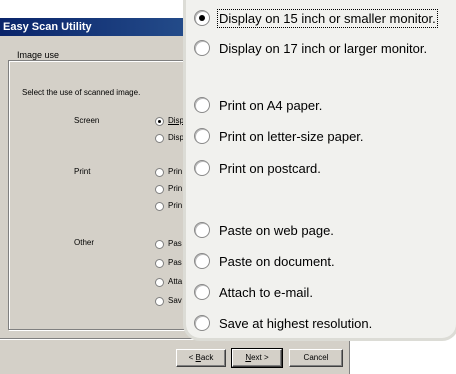 The height and width of the screenshot is (374, 456). I want to click on option-label-9: Sav, so click(175, 300).